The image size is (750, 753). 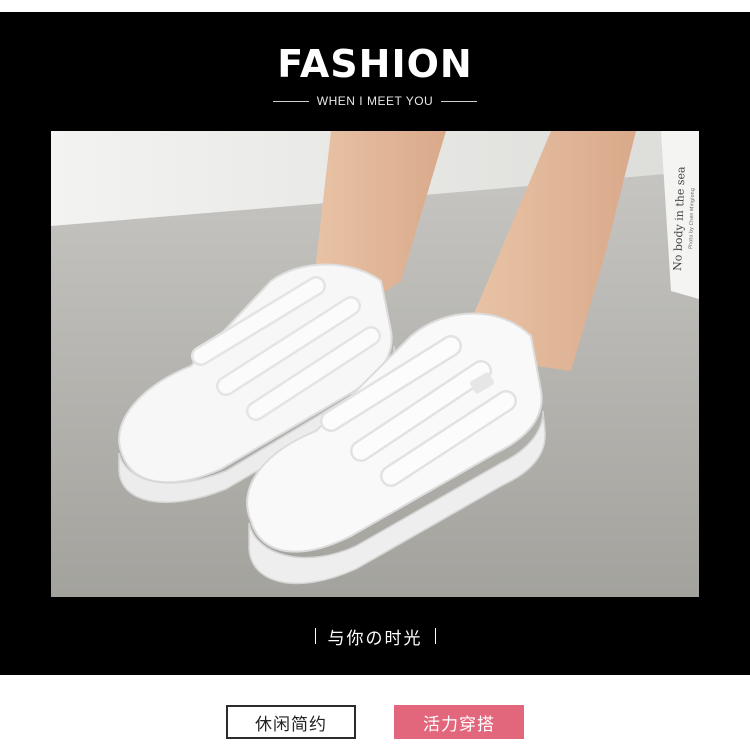 I want to click on page-title: FASHION, so click(x=375, y=64).